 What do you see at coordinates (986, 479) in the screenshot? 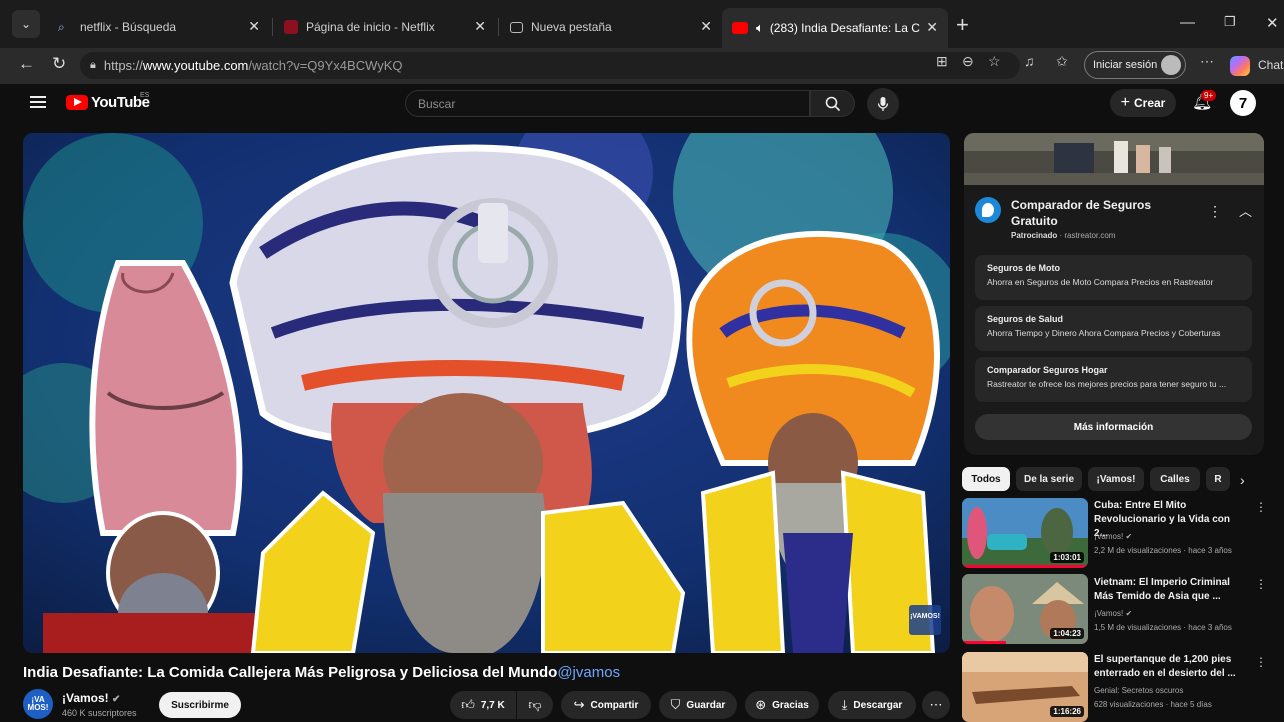
I see `chip-all: Todos` at bounding box center [986, 479].